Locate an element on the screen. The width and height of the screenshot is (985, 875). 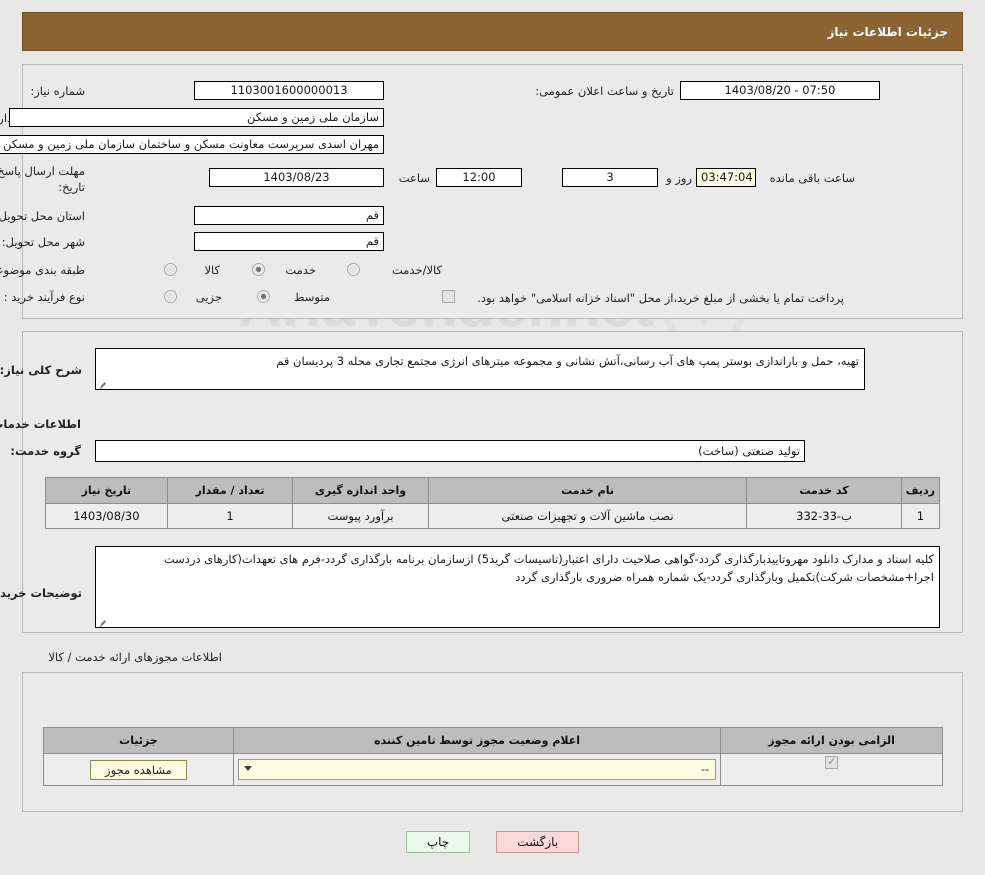
footer-buttons: بازگشت چاپ is located at coordinates (492, 842).